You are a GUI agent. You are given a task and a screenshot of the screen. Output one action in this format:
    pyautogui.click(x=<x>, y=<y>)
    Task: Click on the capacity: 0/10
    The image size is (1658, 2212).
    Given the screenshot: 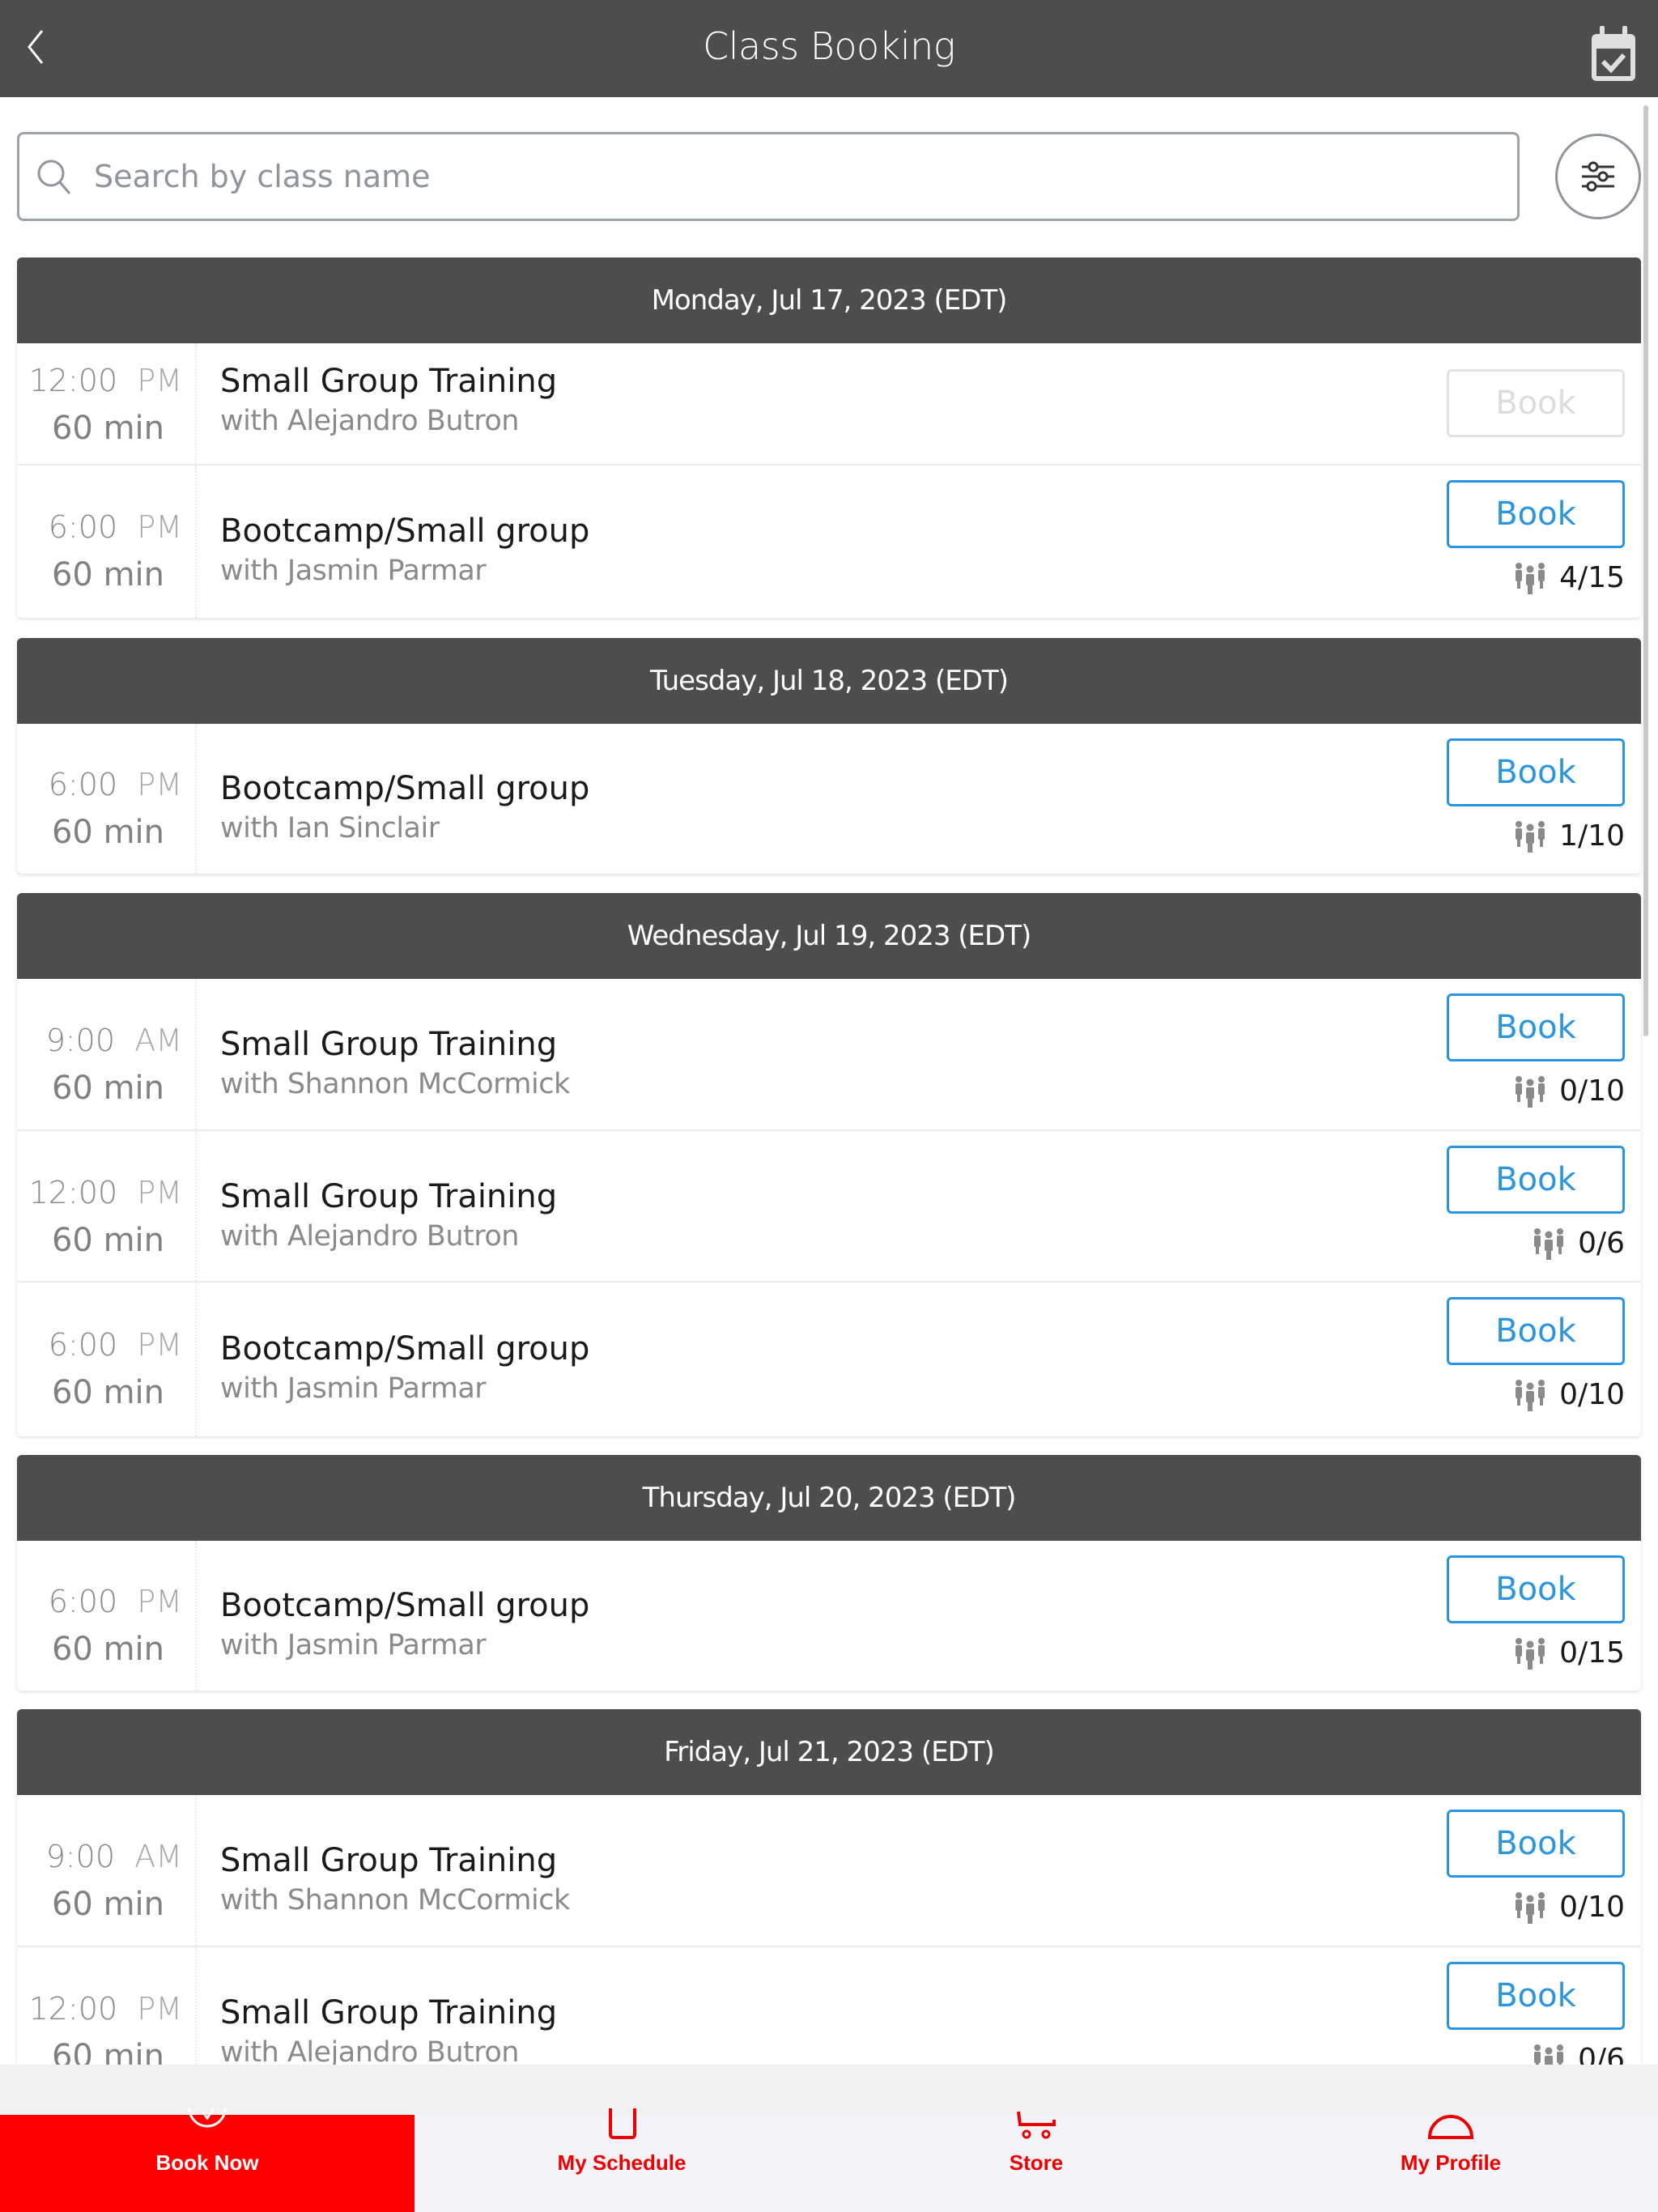 What is the action you would take?
    pyautogui.click(x=1568, y=1394)
    